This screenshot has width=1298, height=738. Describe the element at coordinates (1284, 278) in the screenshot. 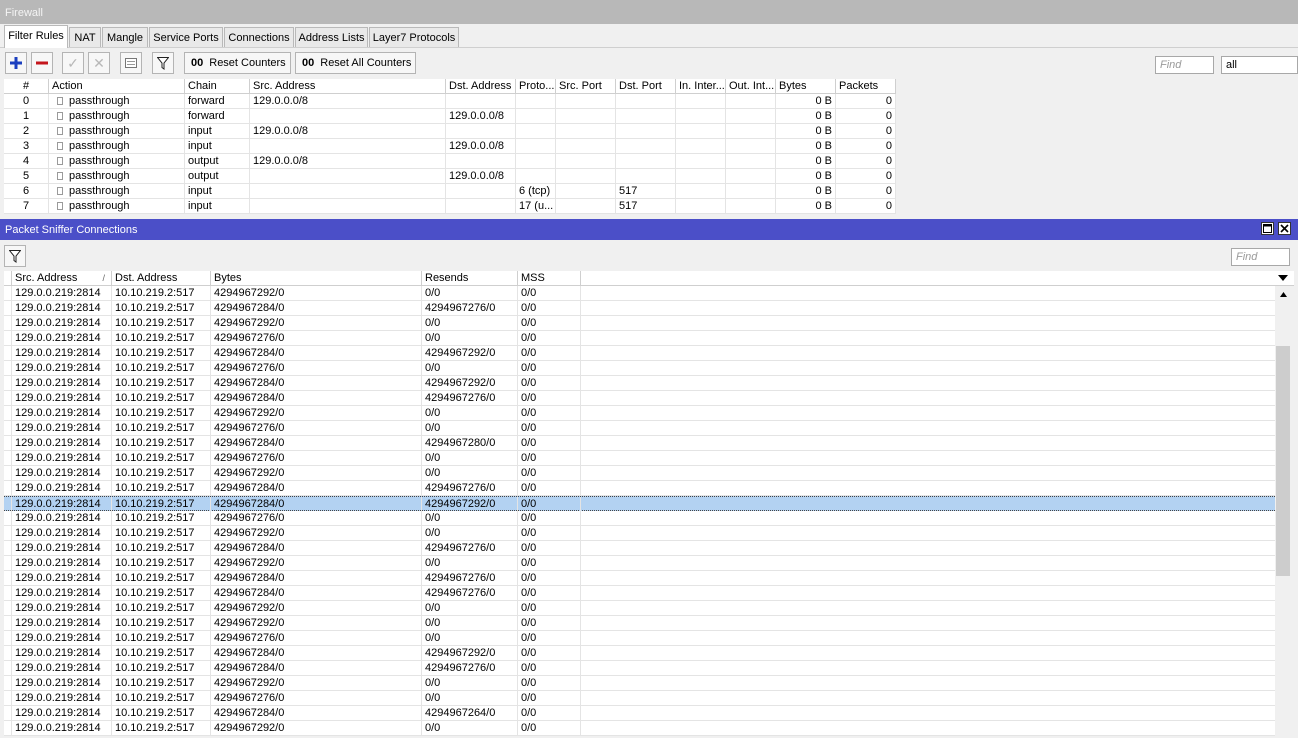

I see `column-menu-dropdown` at that location.